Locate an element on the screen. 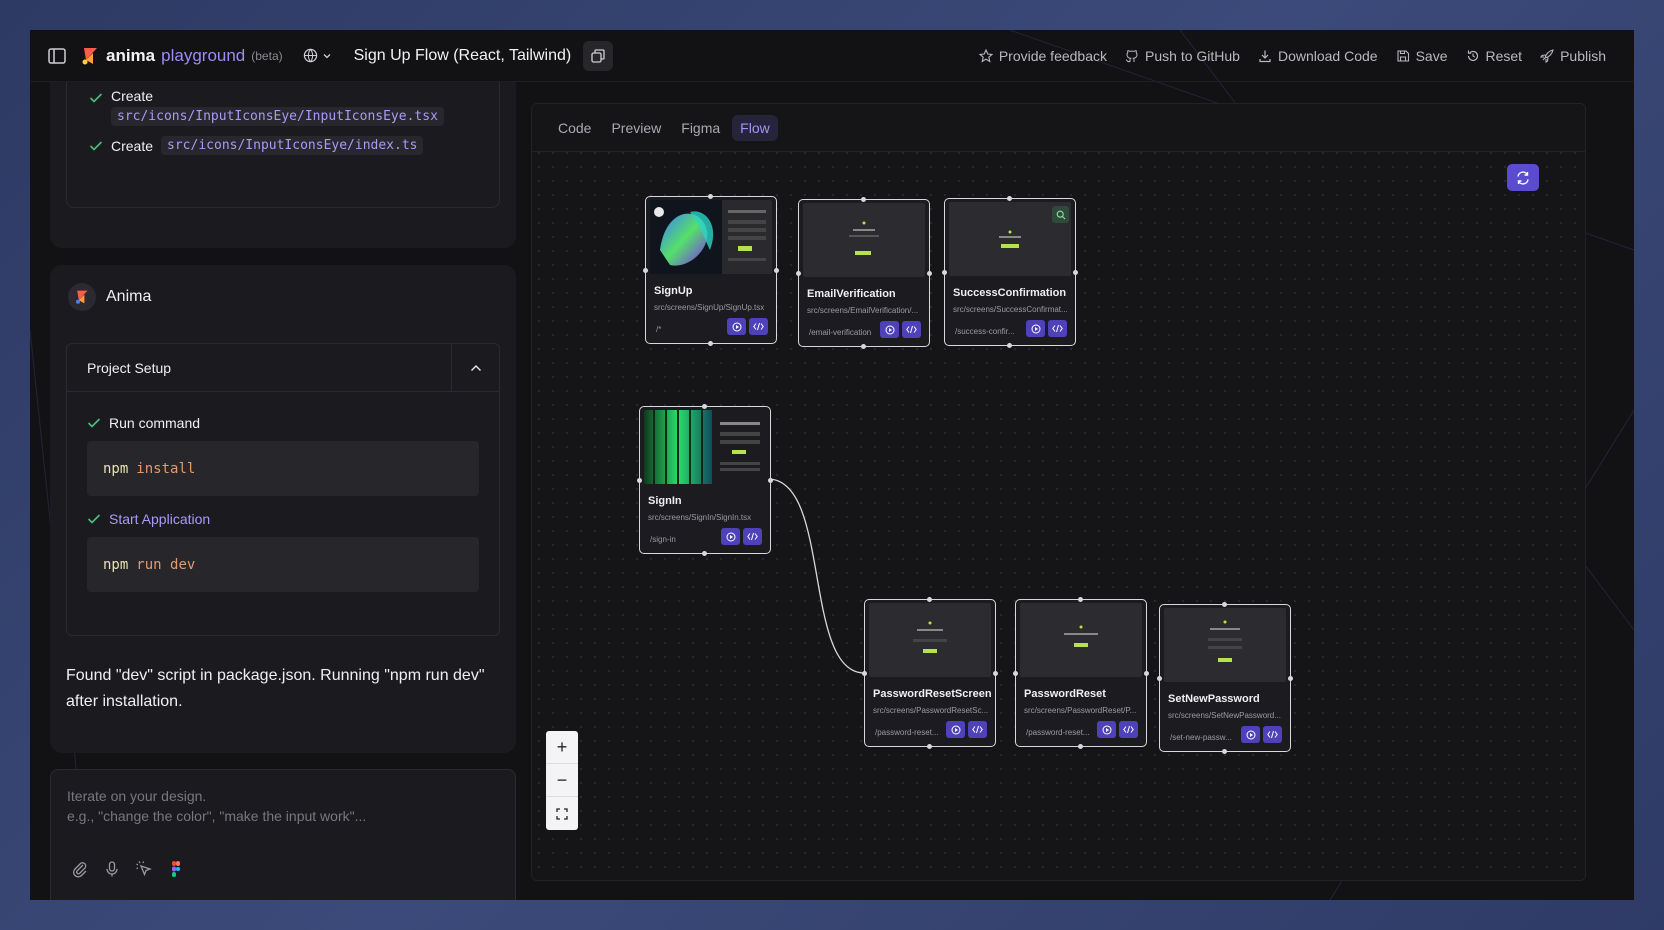 The width and height of the screenshot is (1664, 930). search-icon is located at coordinates (1060, 214).